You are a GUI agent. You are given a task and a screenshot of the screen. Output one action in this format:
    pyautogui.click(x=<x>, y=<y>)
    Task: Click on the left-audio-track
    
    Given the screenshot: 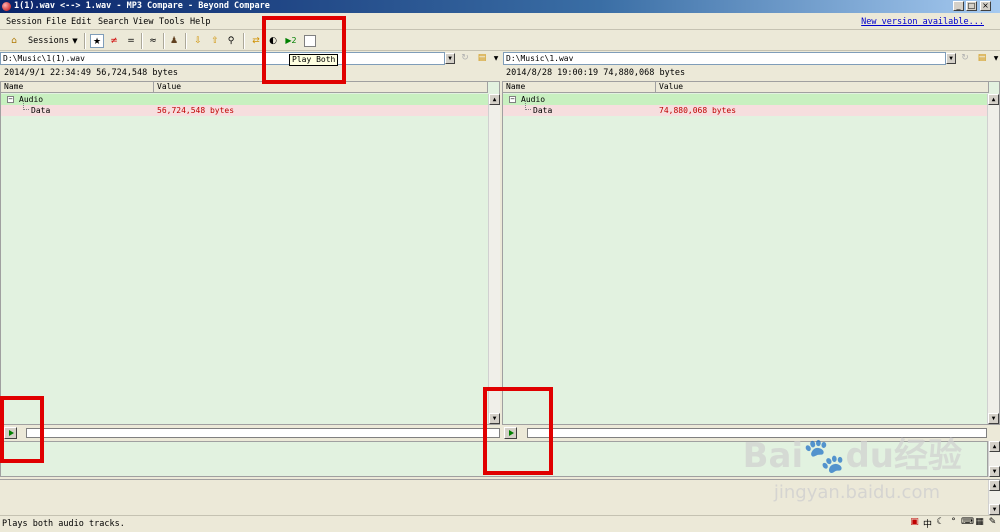 What is the action you would take?
    pyautogui.click(x=263, y=433)
    